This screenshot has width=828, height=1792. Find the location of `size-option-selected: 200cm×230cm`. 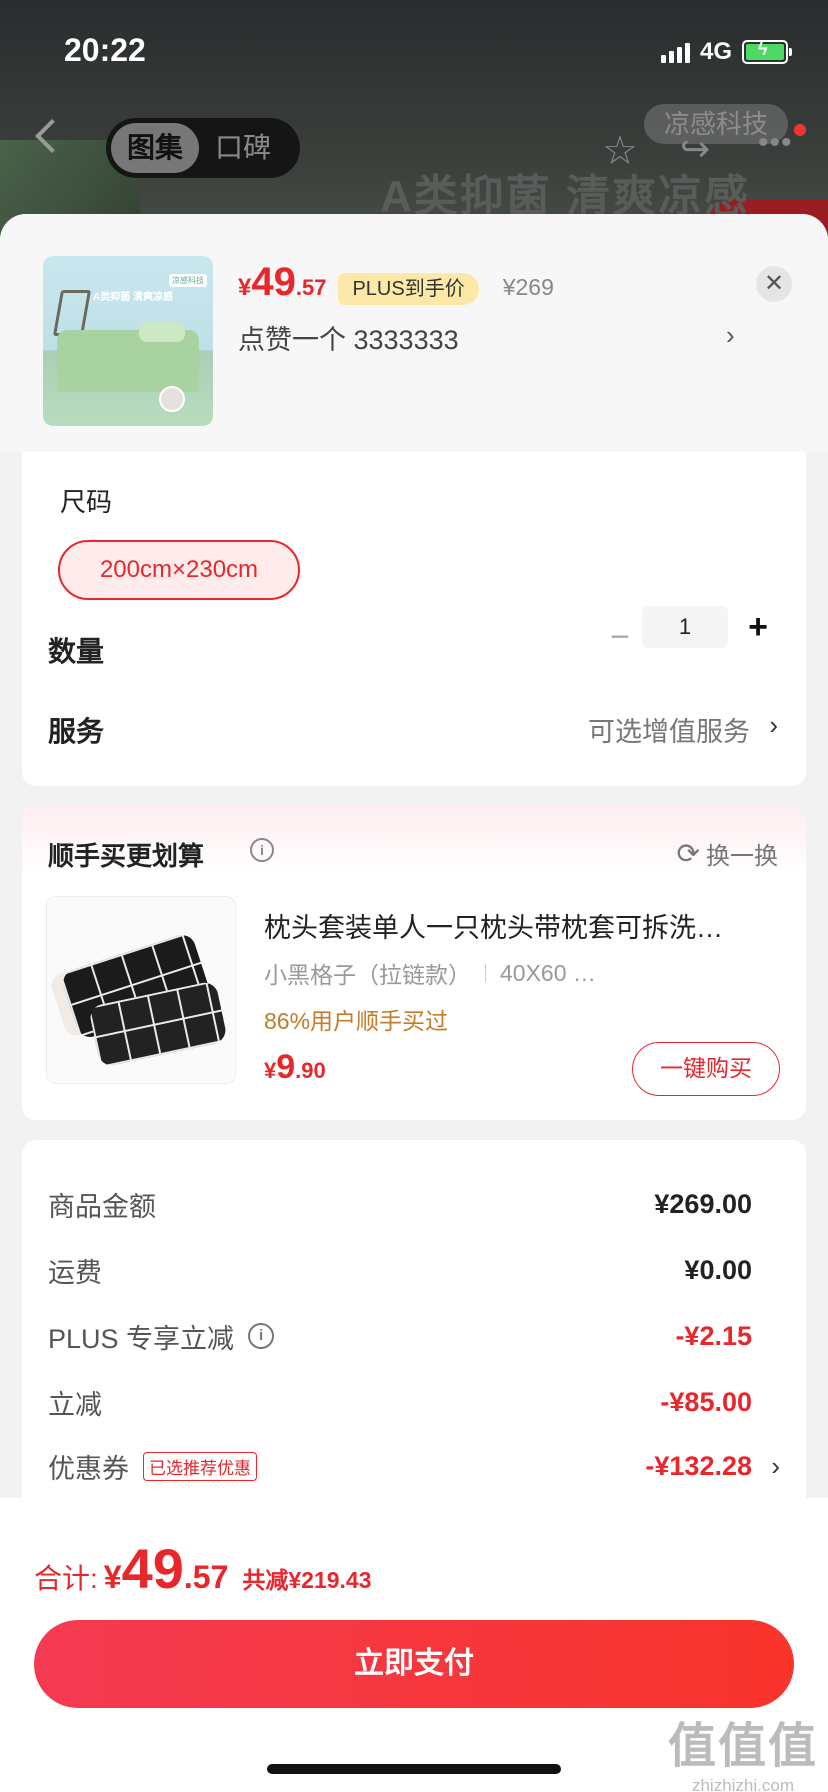

size-option-selected: 200cm×230cm is located at coordinates (179, 570).